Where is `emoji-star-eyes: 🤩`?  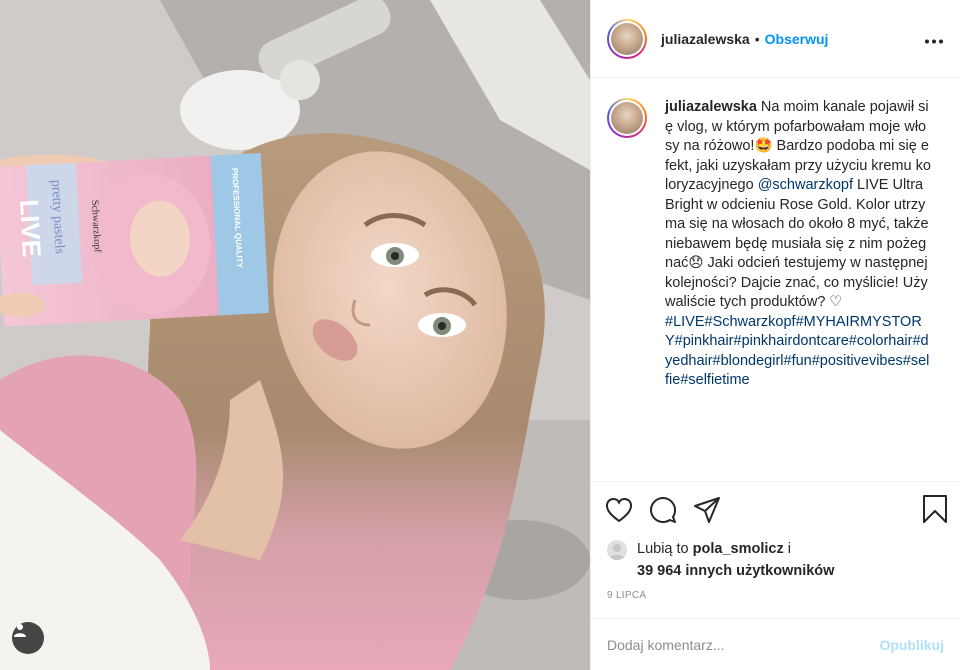 emoji-star-eyes: 🤩 is located at coordinates (763, 146).